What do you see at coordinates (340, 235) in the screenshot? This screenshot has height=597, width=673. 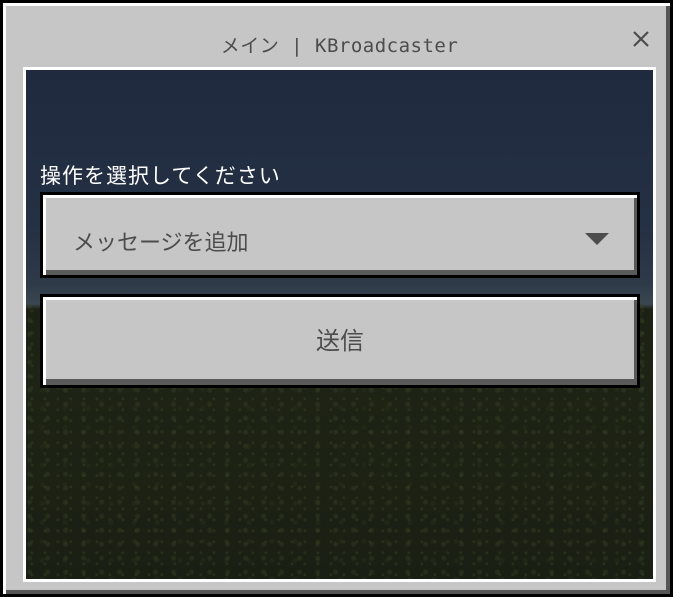 I see `action-dropdown: メッセージを追加` at bounding box center [340, 235].